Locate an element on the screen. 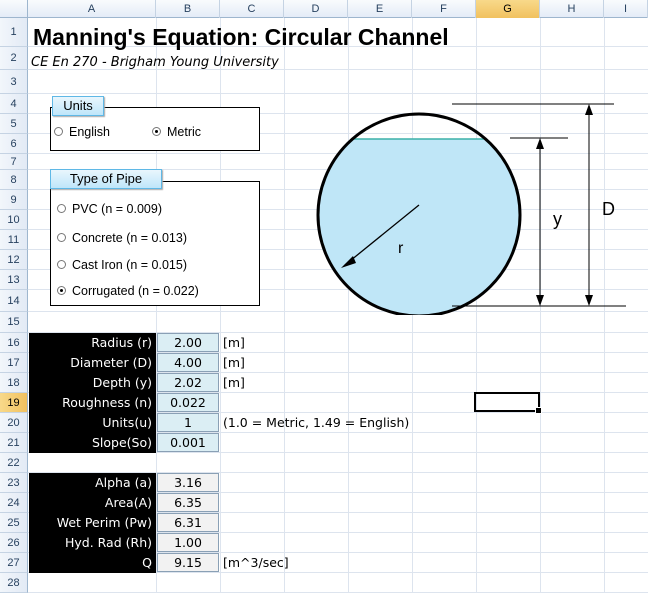 This screenshot has height=593, width=648. row-header-21: 21 is located at coordinates (14, 443).